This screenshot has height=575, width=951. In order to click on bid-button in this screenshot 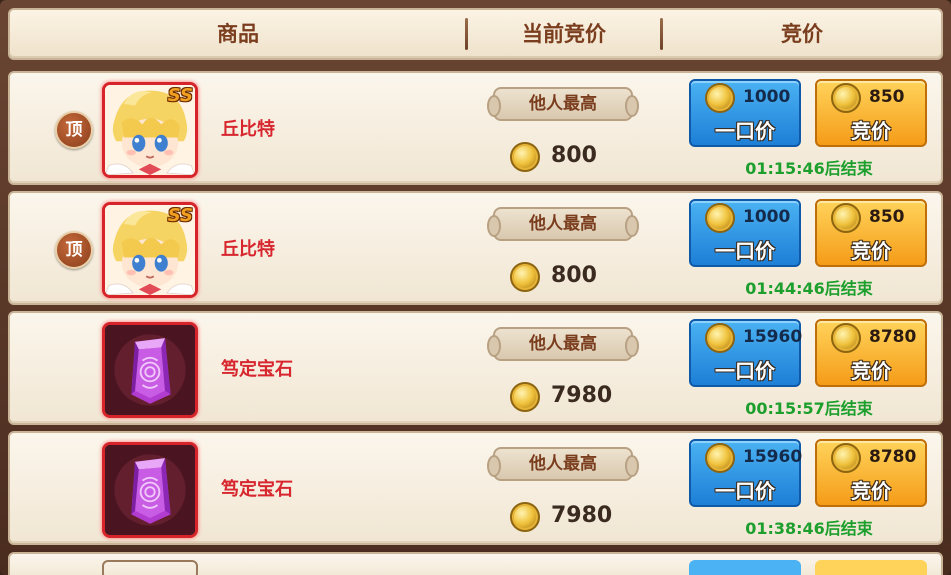, I will do `click(871, 567)`.